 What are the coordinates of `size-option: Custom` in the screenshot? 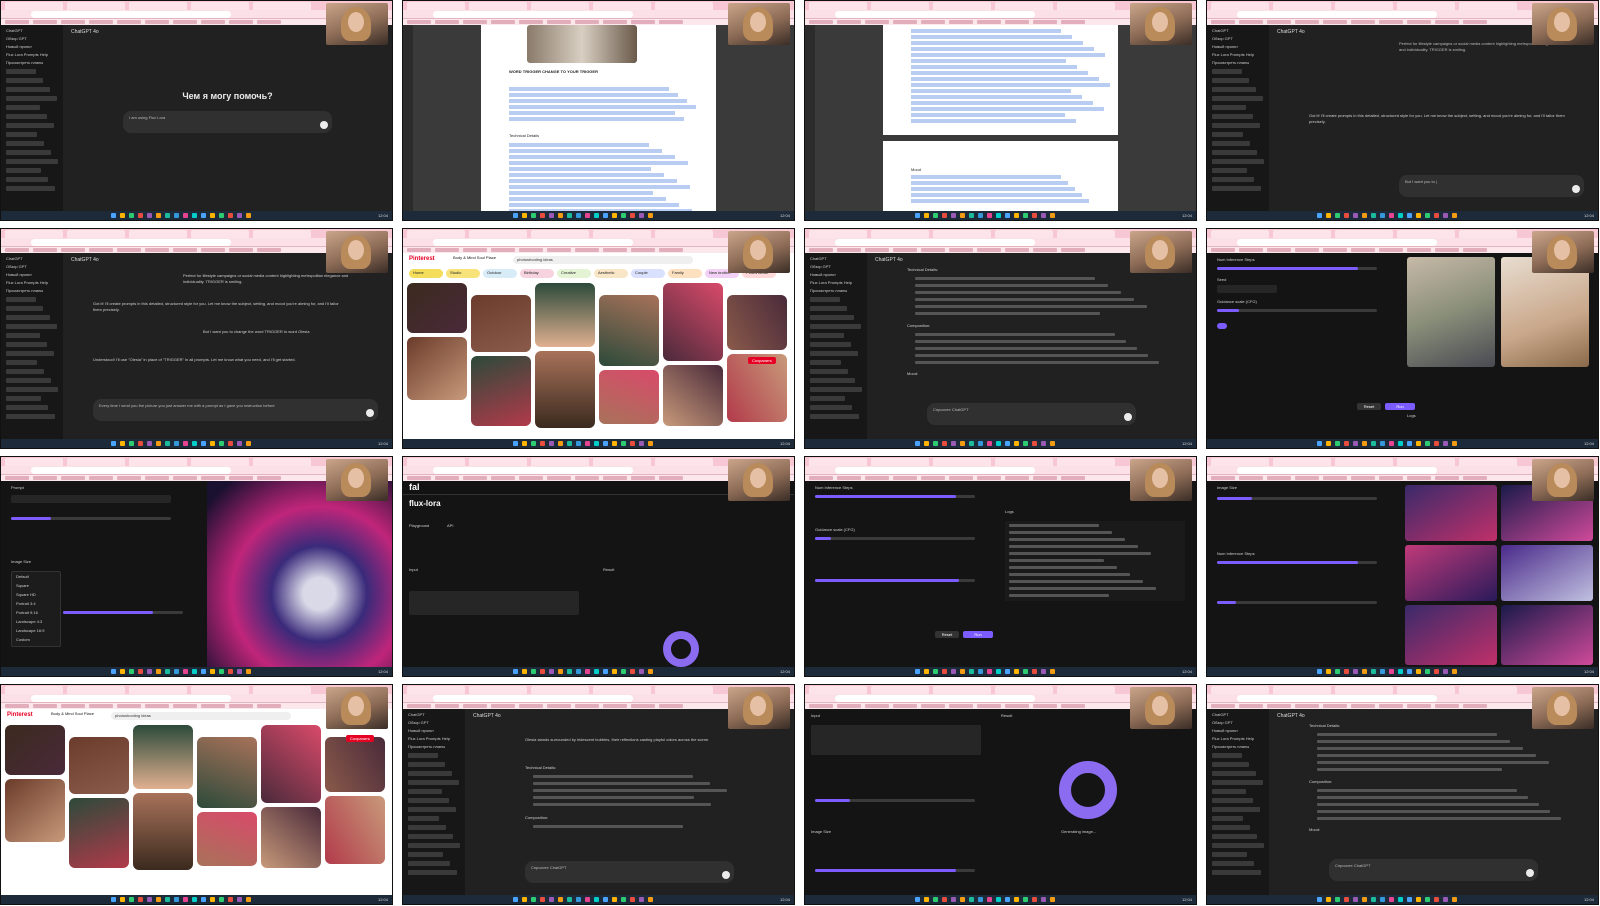 It's located at (23, 640).